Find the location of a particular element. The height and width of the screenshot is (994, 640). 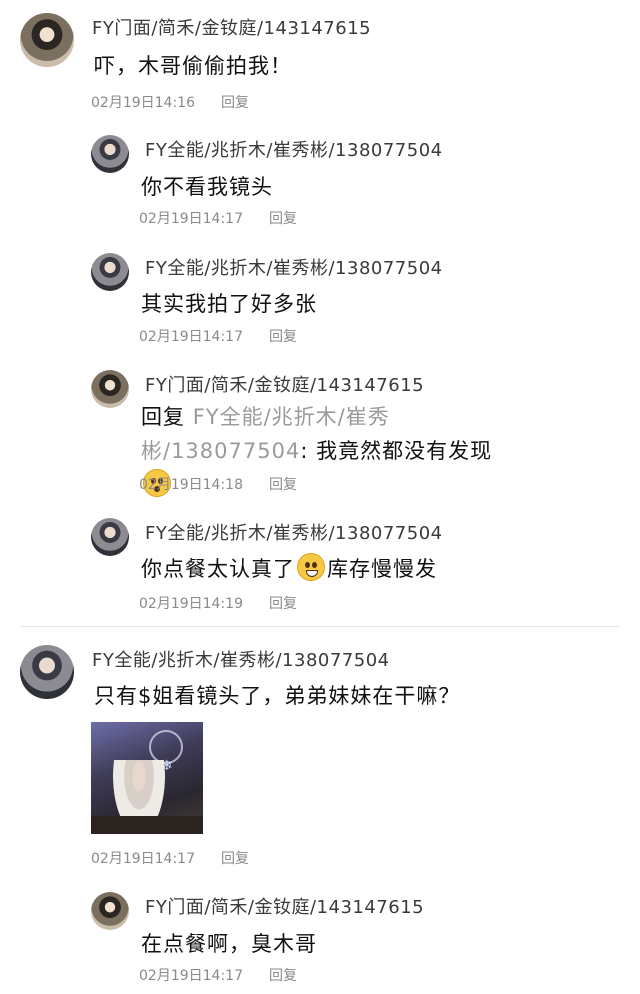

comment-text: 其实我拍了好多张 is located at coordinates (229, 304).